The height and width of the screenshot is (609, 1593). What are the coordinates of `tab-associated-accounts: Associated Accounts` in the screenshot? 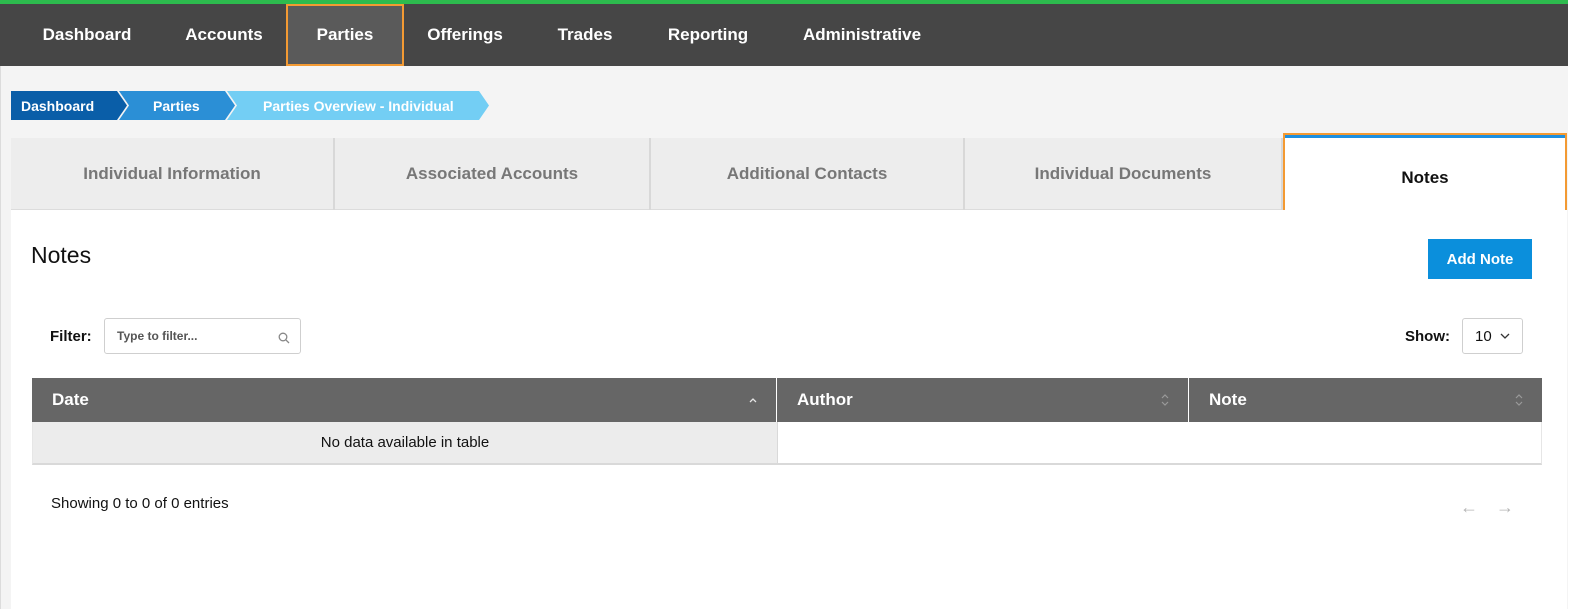 It's located at (493, 174).